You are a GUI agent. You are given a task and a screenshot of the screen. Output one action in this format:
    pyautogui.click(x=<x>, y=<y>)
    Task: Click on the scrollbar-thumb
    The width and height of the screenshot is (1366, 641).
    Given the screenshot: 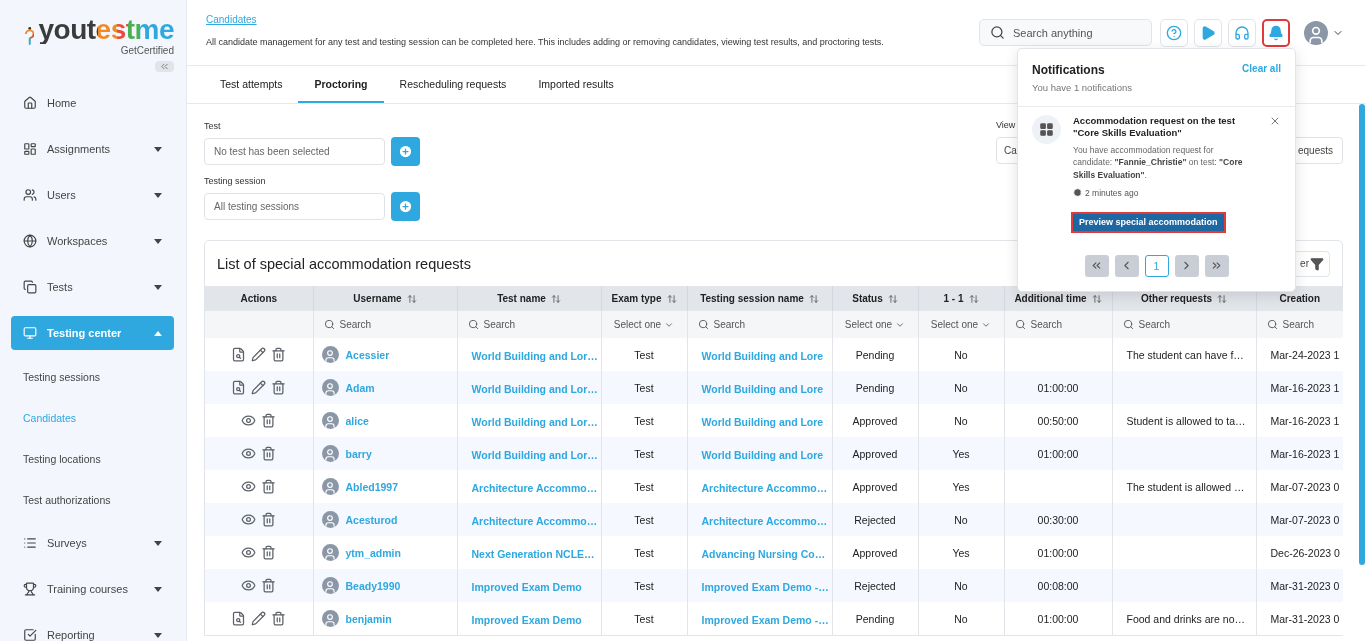 What is the action you would take?
    pyautogui.click(x=1362, y=334)
    